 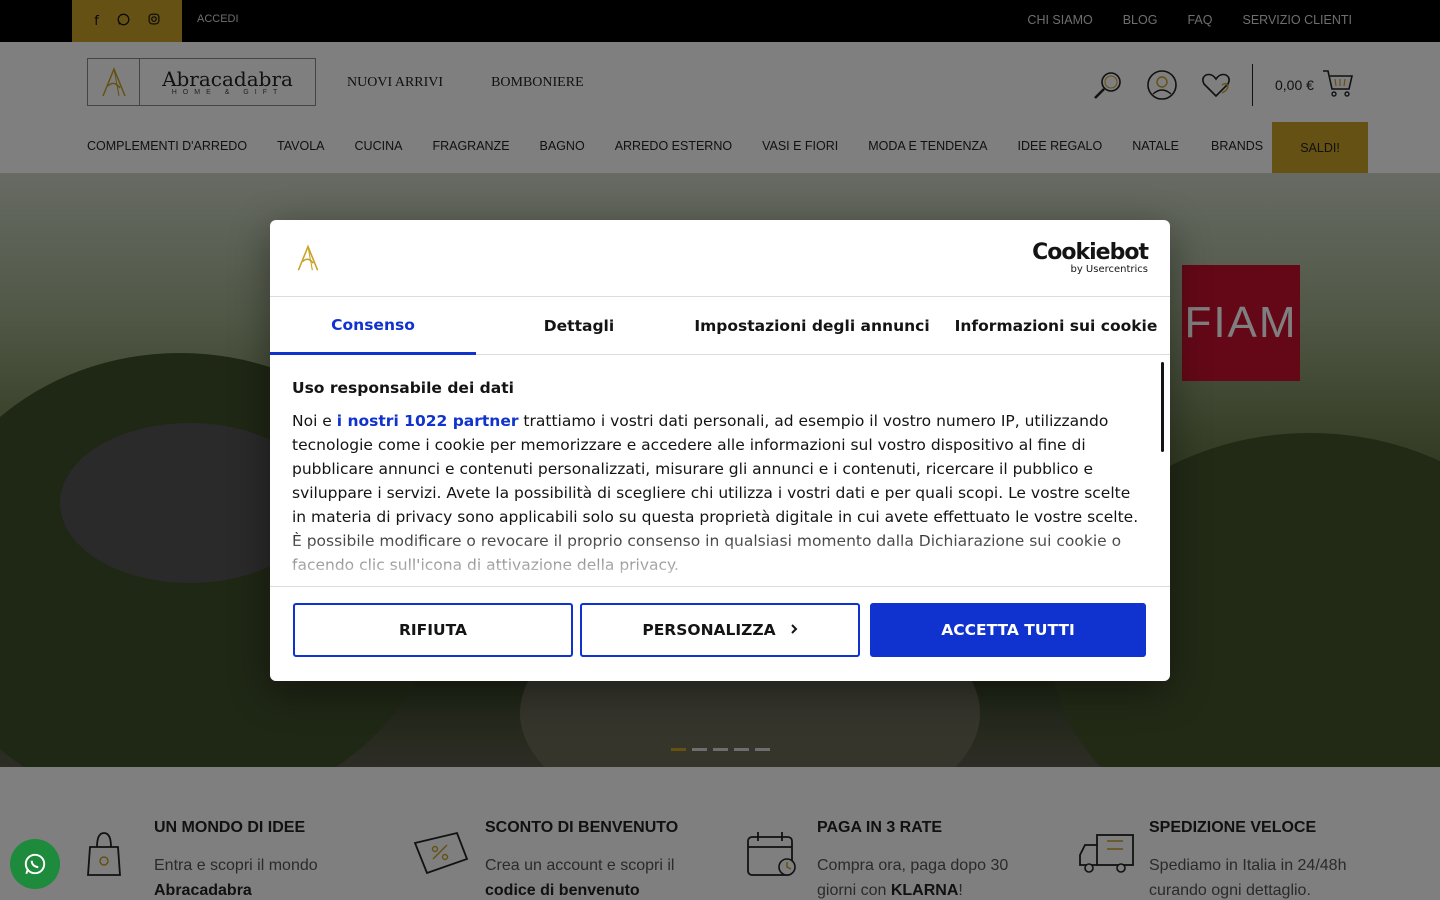 I want to click on cookiebot-name: Cookiebot, so click(x=1090, y=252).